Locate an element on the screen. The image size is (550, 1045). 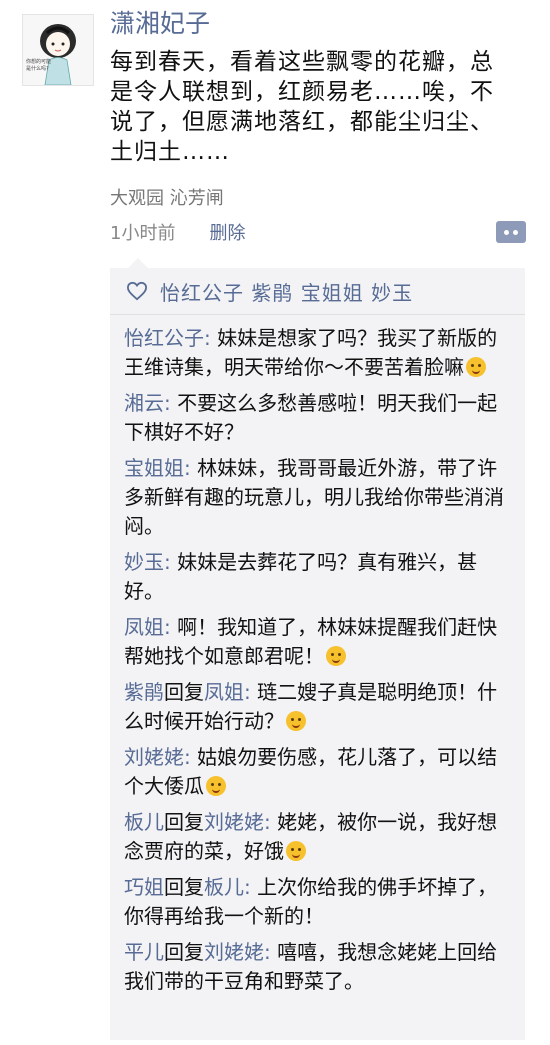
comment-item: 刘姥姥: 姑娘勿要伤感，花儿落了，可以结个大倭瓜 is located at coordinates (319, 772).